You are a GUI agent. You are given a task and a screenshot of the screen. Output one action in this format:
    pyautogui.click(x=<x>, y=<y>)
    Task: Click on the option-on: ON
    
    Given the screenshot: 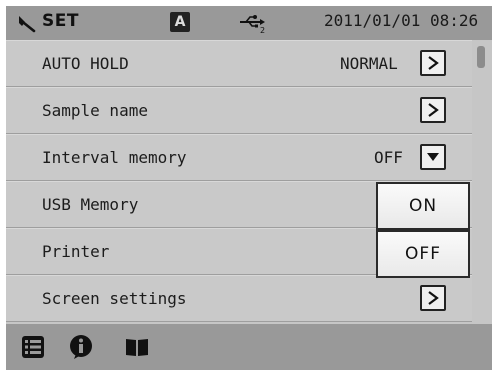 What is the action you would take?
    pyautogui.click(x=423, y=206)
    